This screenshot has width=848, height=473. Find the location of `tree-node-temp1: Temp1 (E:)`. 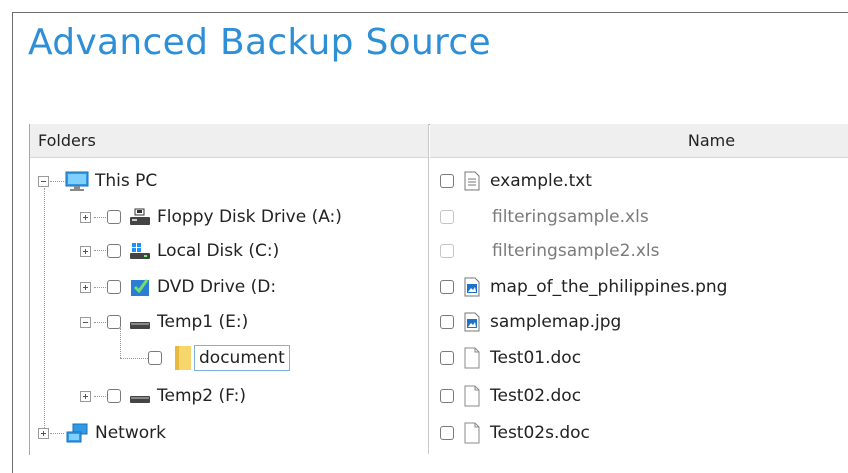

tree-node-temp1: Temp1 (E:) is located at coordinates (164, 322).